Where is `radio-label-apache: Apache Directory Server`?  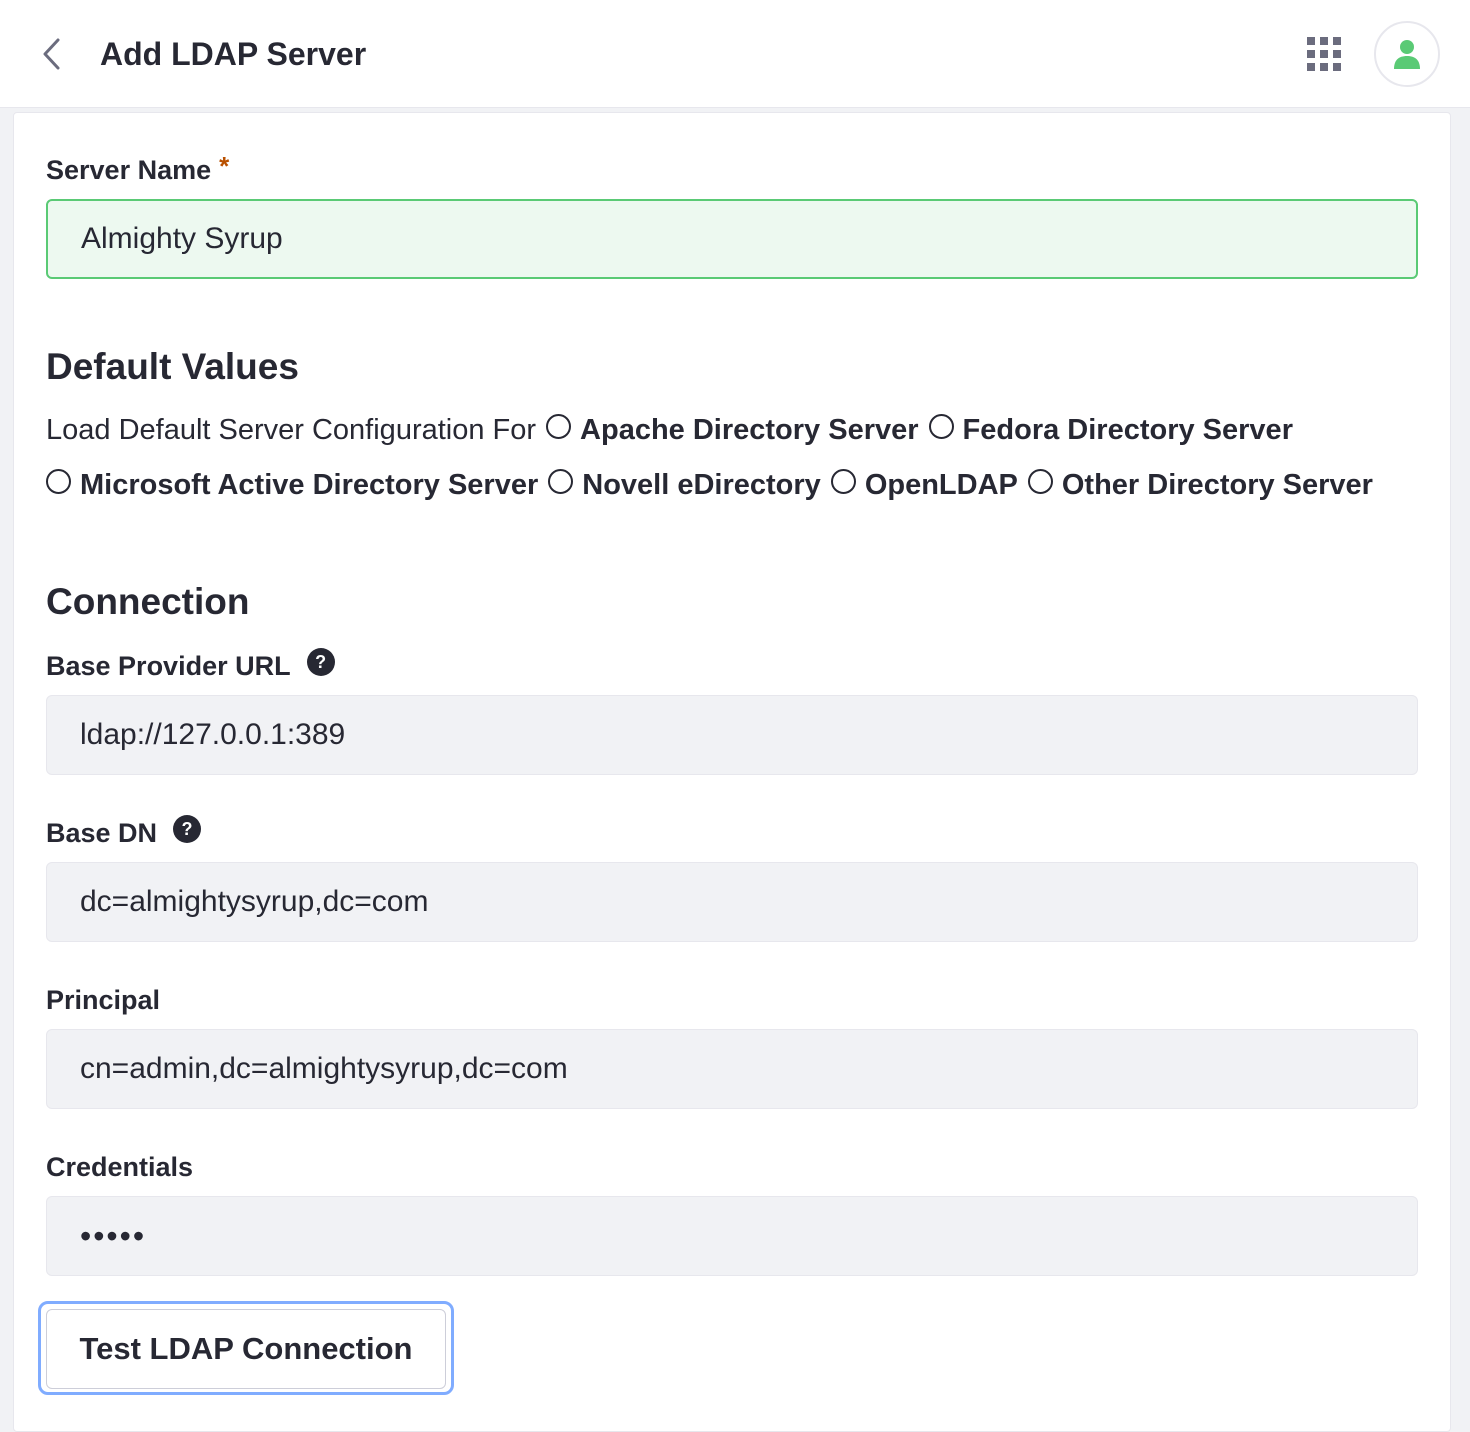 radio-label-apache: Apache Directory Server is located at coordinates (749, 430).